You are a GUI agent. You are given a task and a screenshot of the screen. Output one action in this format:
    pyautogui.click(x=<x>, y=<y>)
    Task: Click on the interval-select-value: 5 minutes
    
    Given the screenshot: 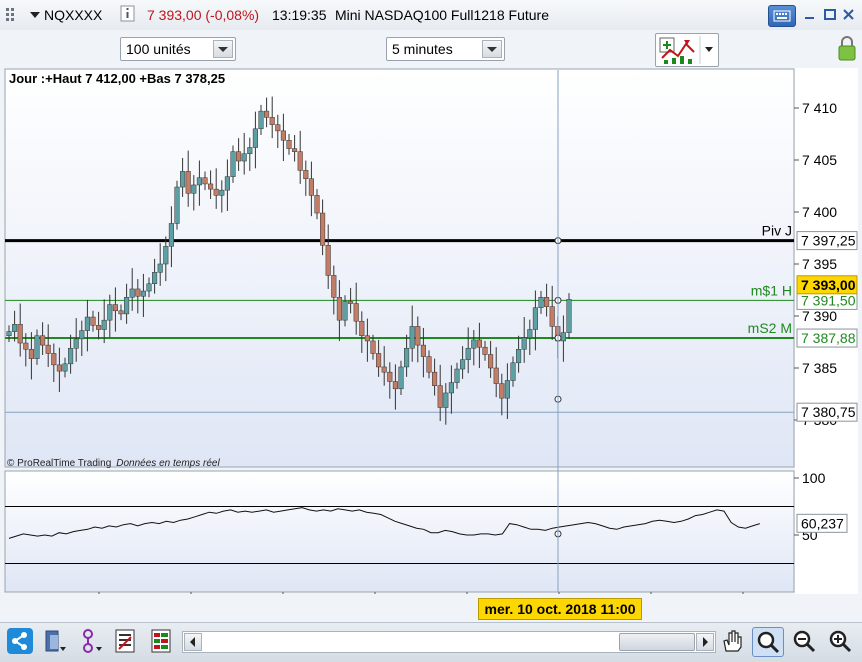 What is the action you would take?
    pyautogui.click(x=422, y=49)
    